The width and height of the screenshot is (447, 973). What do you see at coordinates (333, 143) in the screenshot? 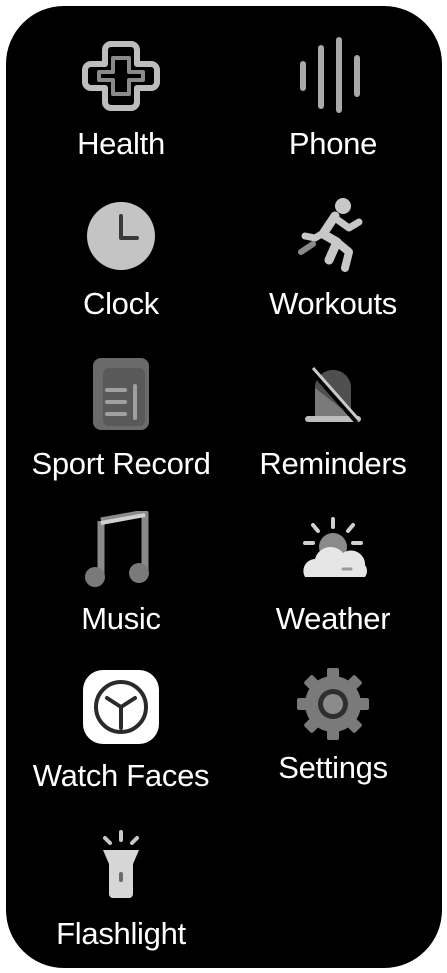
I see `app-label: Phone` at bounding box center [333, 143].